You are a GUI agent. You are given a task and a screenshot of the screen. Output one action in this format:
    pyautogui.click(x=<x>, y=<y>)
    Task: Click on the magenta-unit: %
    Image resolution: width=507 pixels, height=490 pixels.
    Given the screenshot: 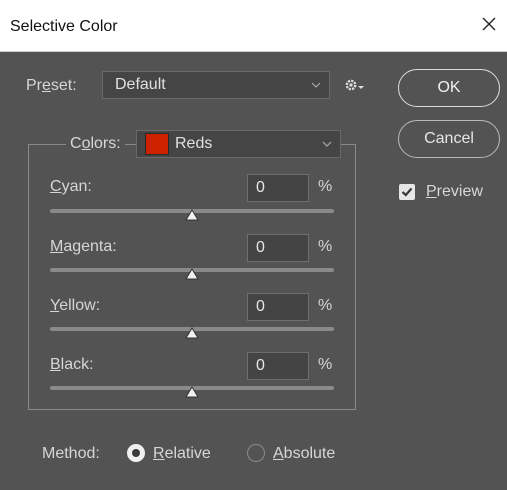 What is the action you would take?
    pyautogui.click(x=325, y=246)
    